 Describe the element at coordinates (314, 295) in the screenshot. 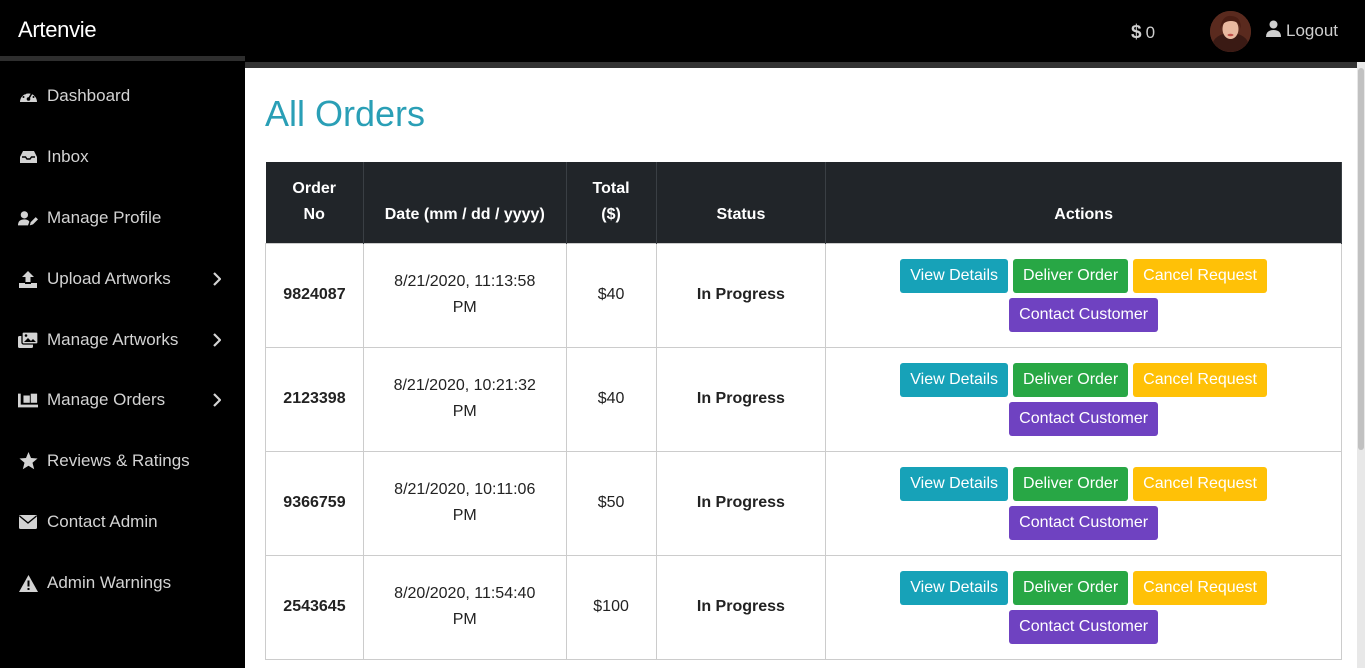

I see `order-number: 9824087` at that location.